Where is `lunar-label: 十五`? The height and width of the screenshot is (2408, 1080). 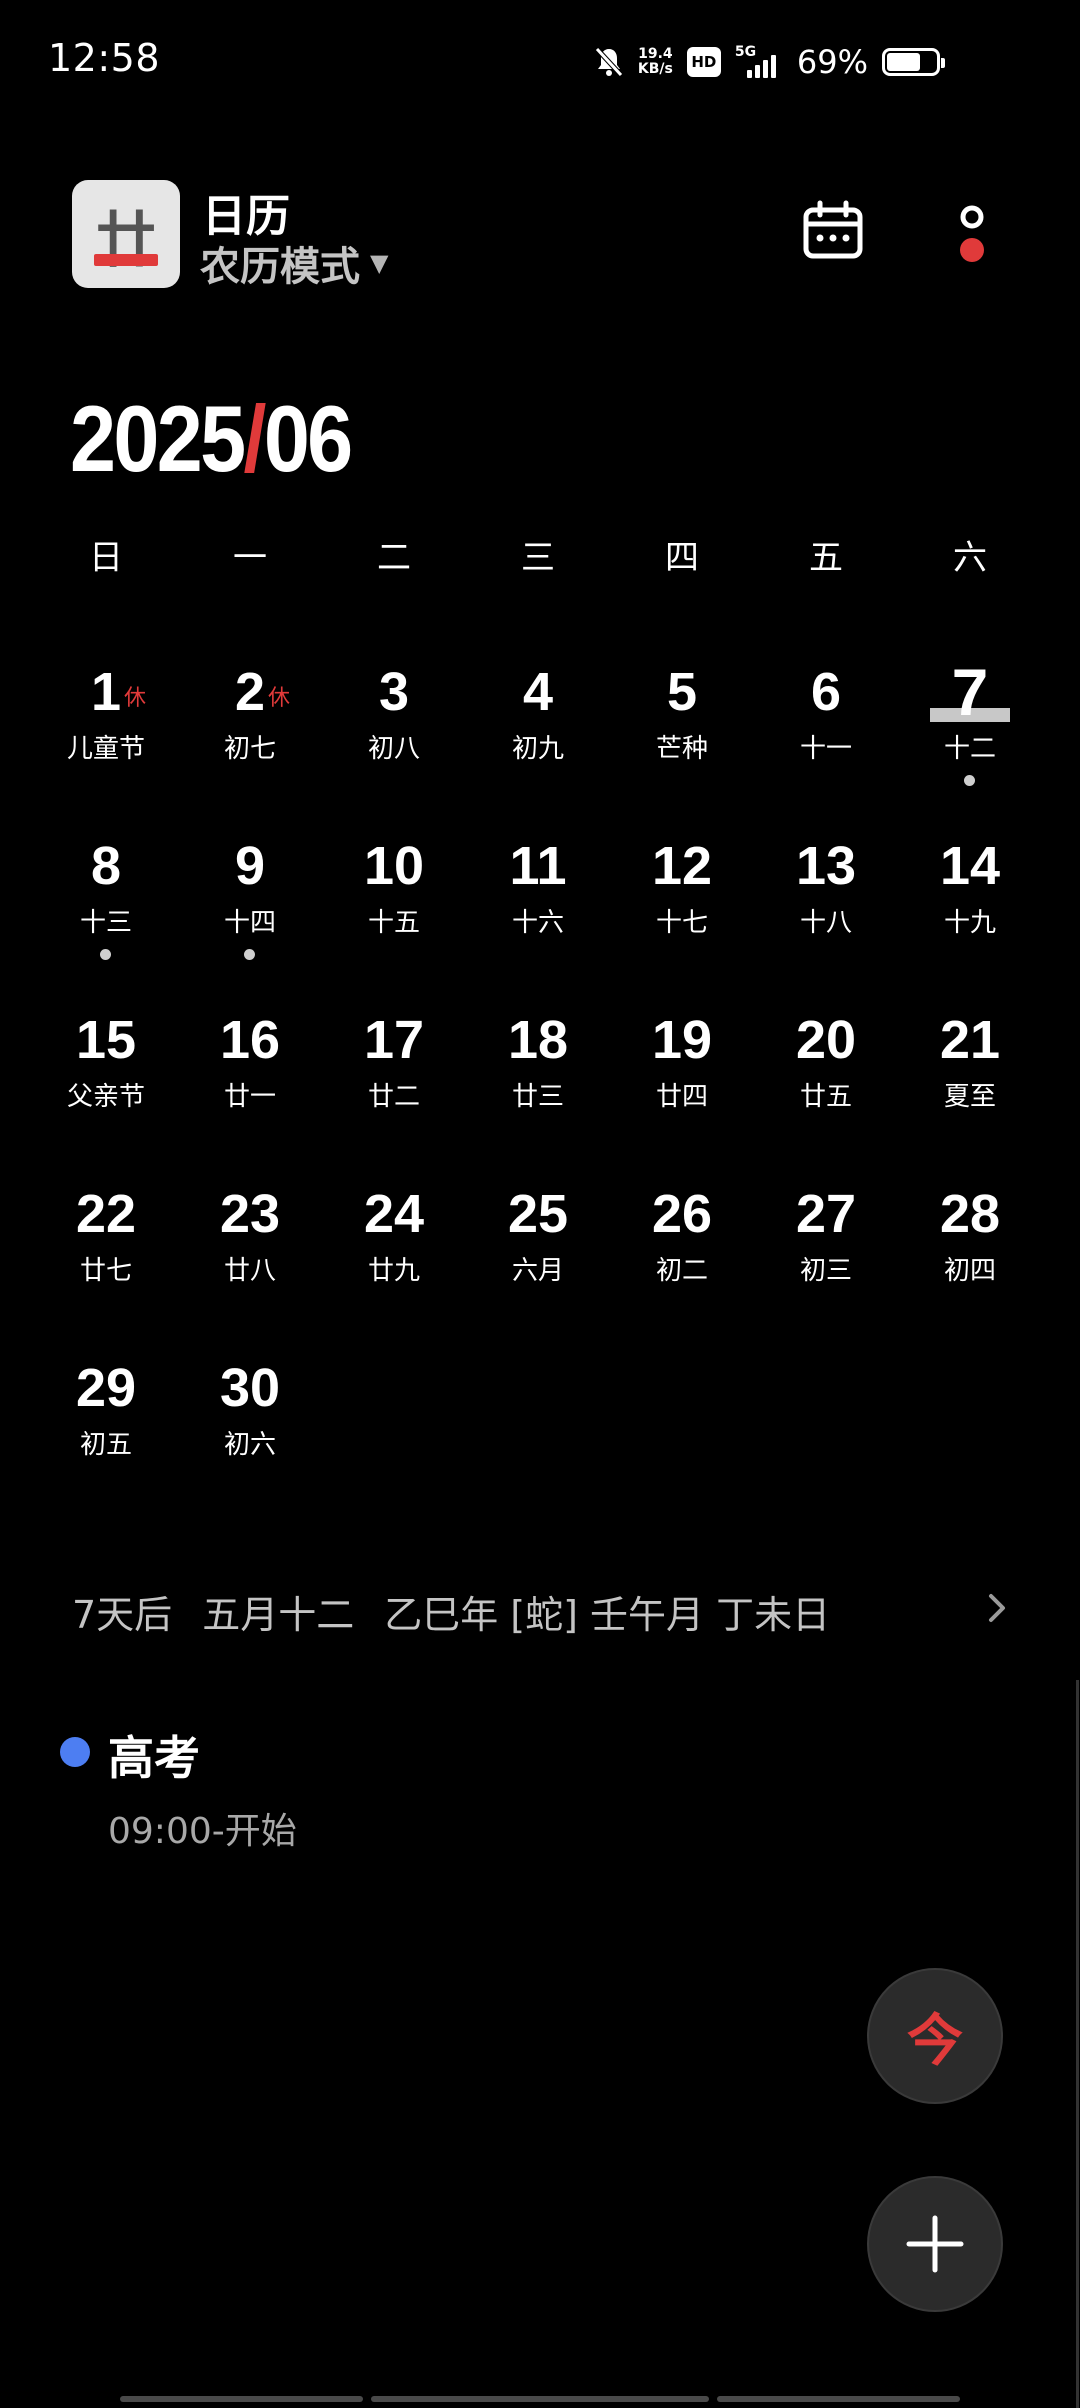
lunar-label: 十五 is located at coordinates (393, 923).